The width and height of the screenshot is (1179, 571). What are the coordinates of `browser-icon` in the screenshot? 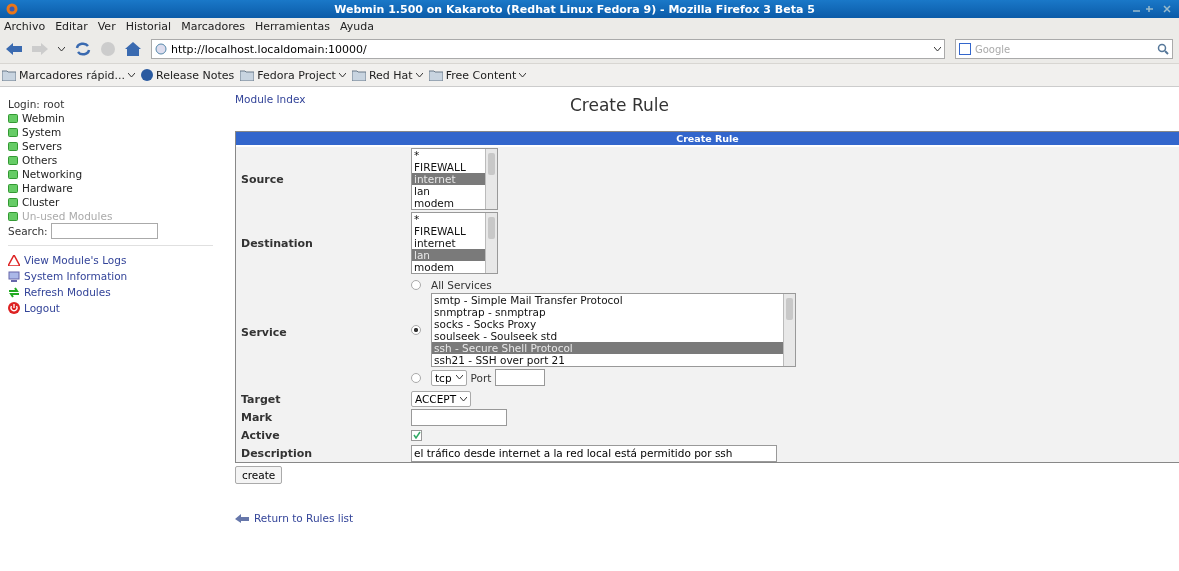 It's located at (12, 9).